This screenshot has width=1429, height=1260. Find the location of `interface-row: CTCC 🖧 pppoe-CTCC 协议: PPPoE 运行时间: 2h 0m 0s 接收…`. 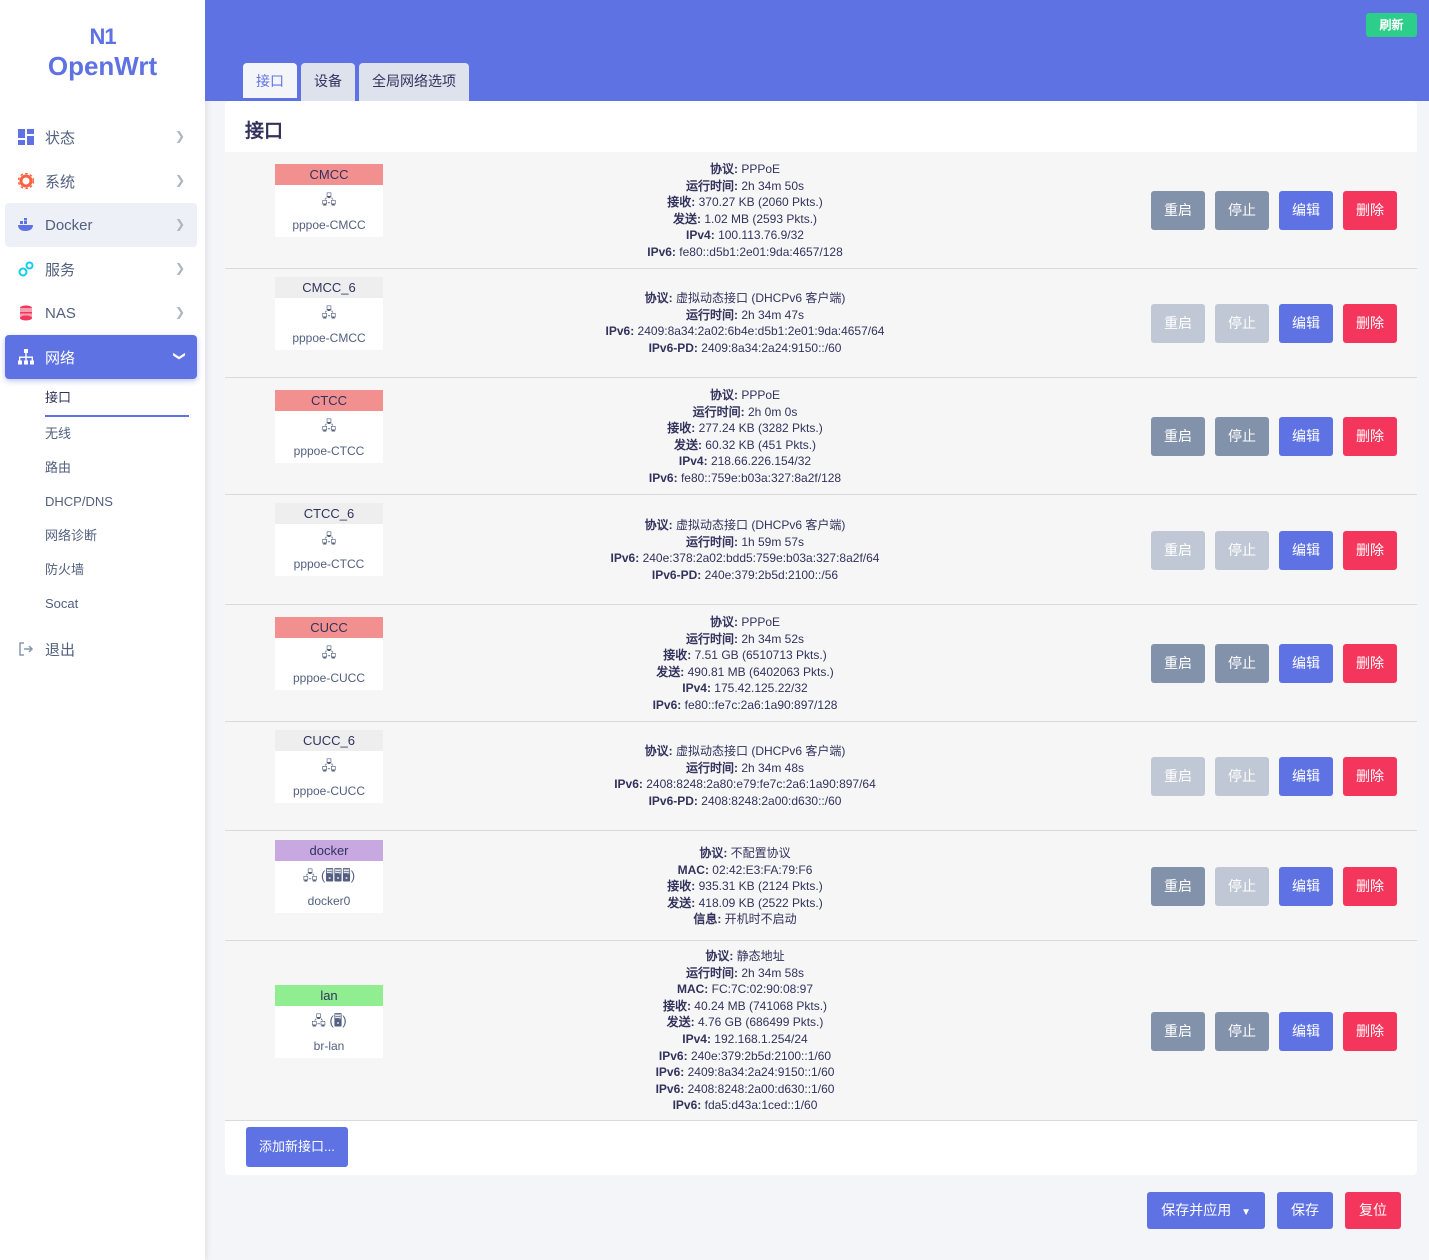

interface-row: CTCC 🖧 pppoe-CTCC 协议: PPPoE 运行时间: 2h 0m 0s 接收… is located at coordinates (821, 436).